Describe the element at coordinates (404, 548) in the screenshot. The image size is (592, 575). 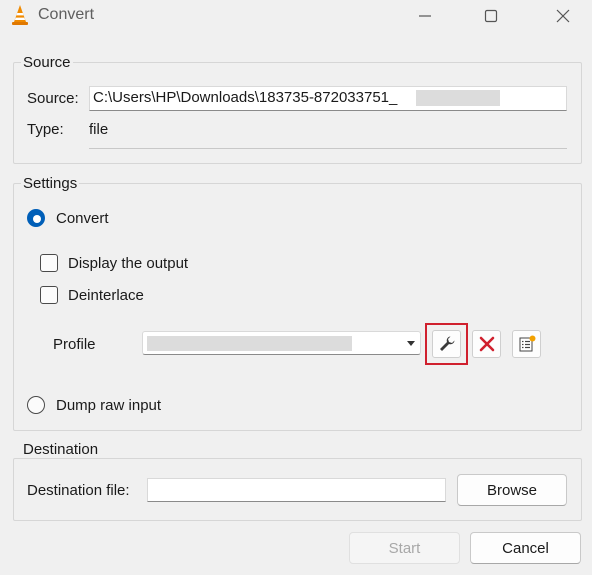
I see `start-button: Start` at that location.